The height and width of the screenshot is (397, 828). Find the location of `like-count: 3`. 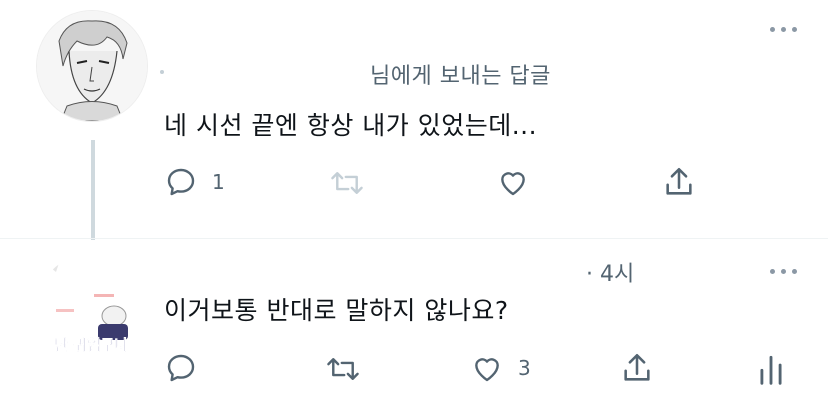

like-count: 3 is located at coordinates (524, 368).